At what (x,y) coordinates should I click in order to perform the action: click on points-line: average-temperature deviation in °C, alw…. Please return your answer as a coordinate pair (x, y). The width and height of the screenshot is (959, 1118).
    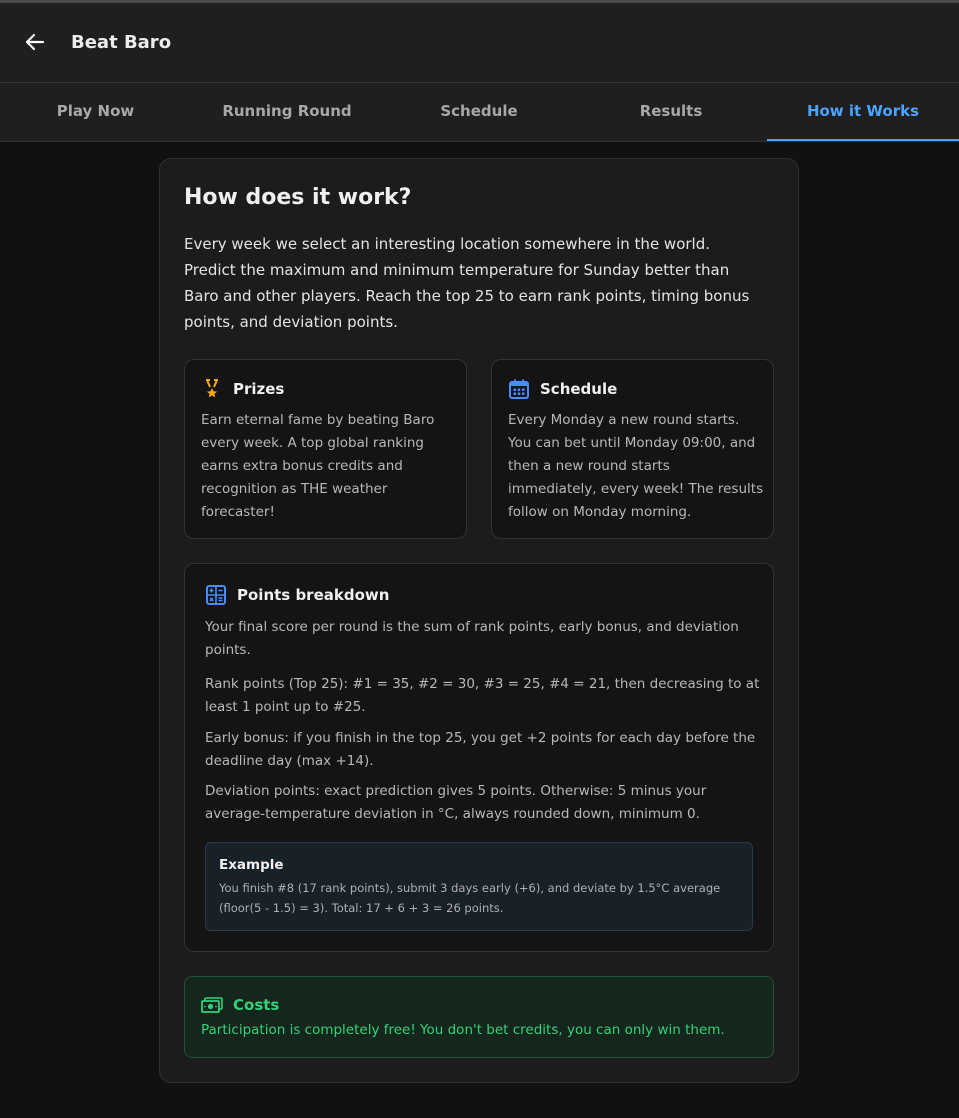
    Looking at the image, I should click on (452, 814).